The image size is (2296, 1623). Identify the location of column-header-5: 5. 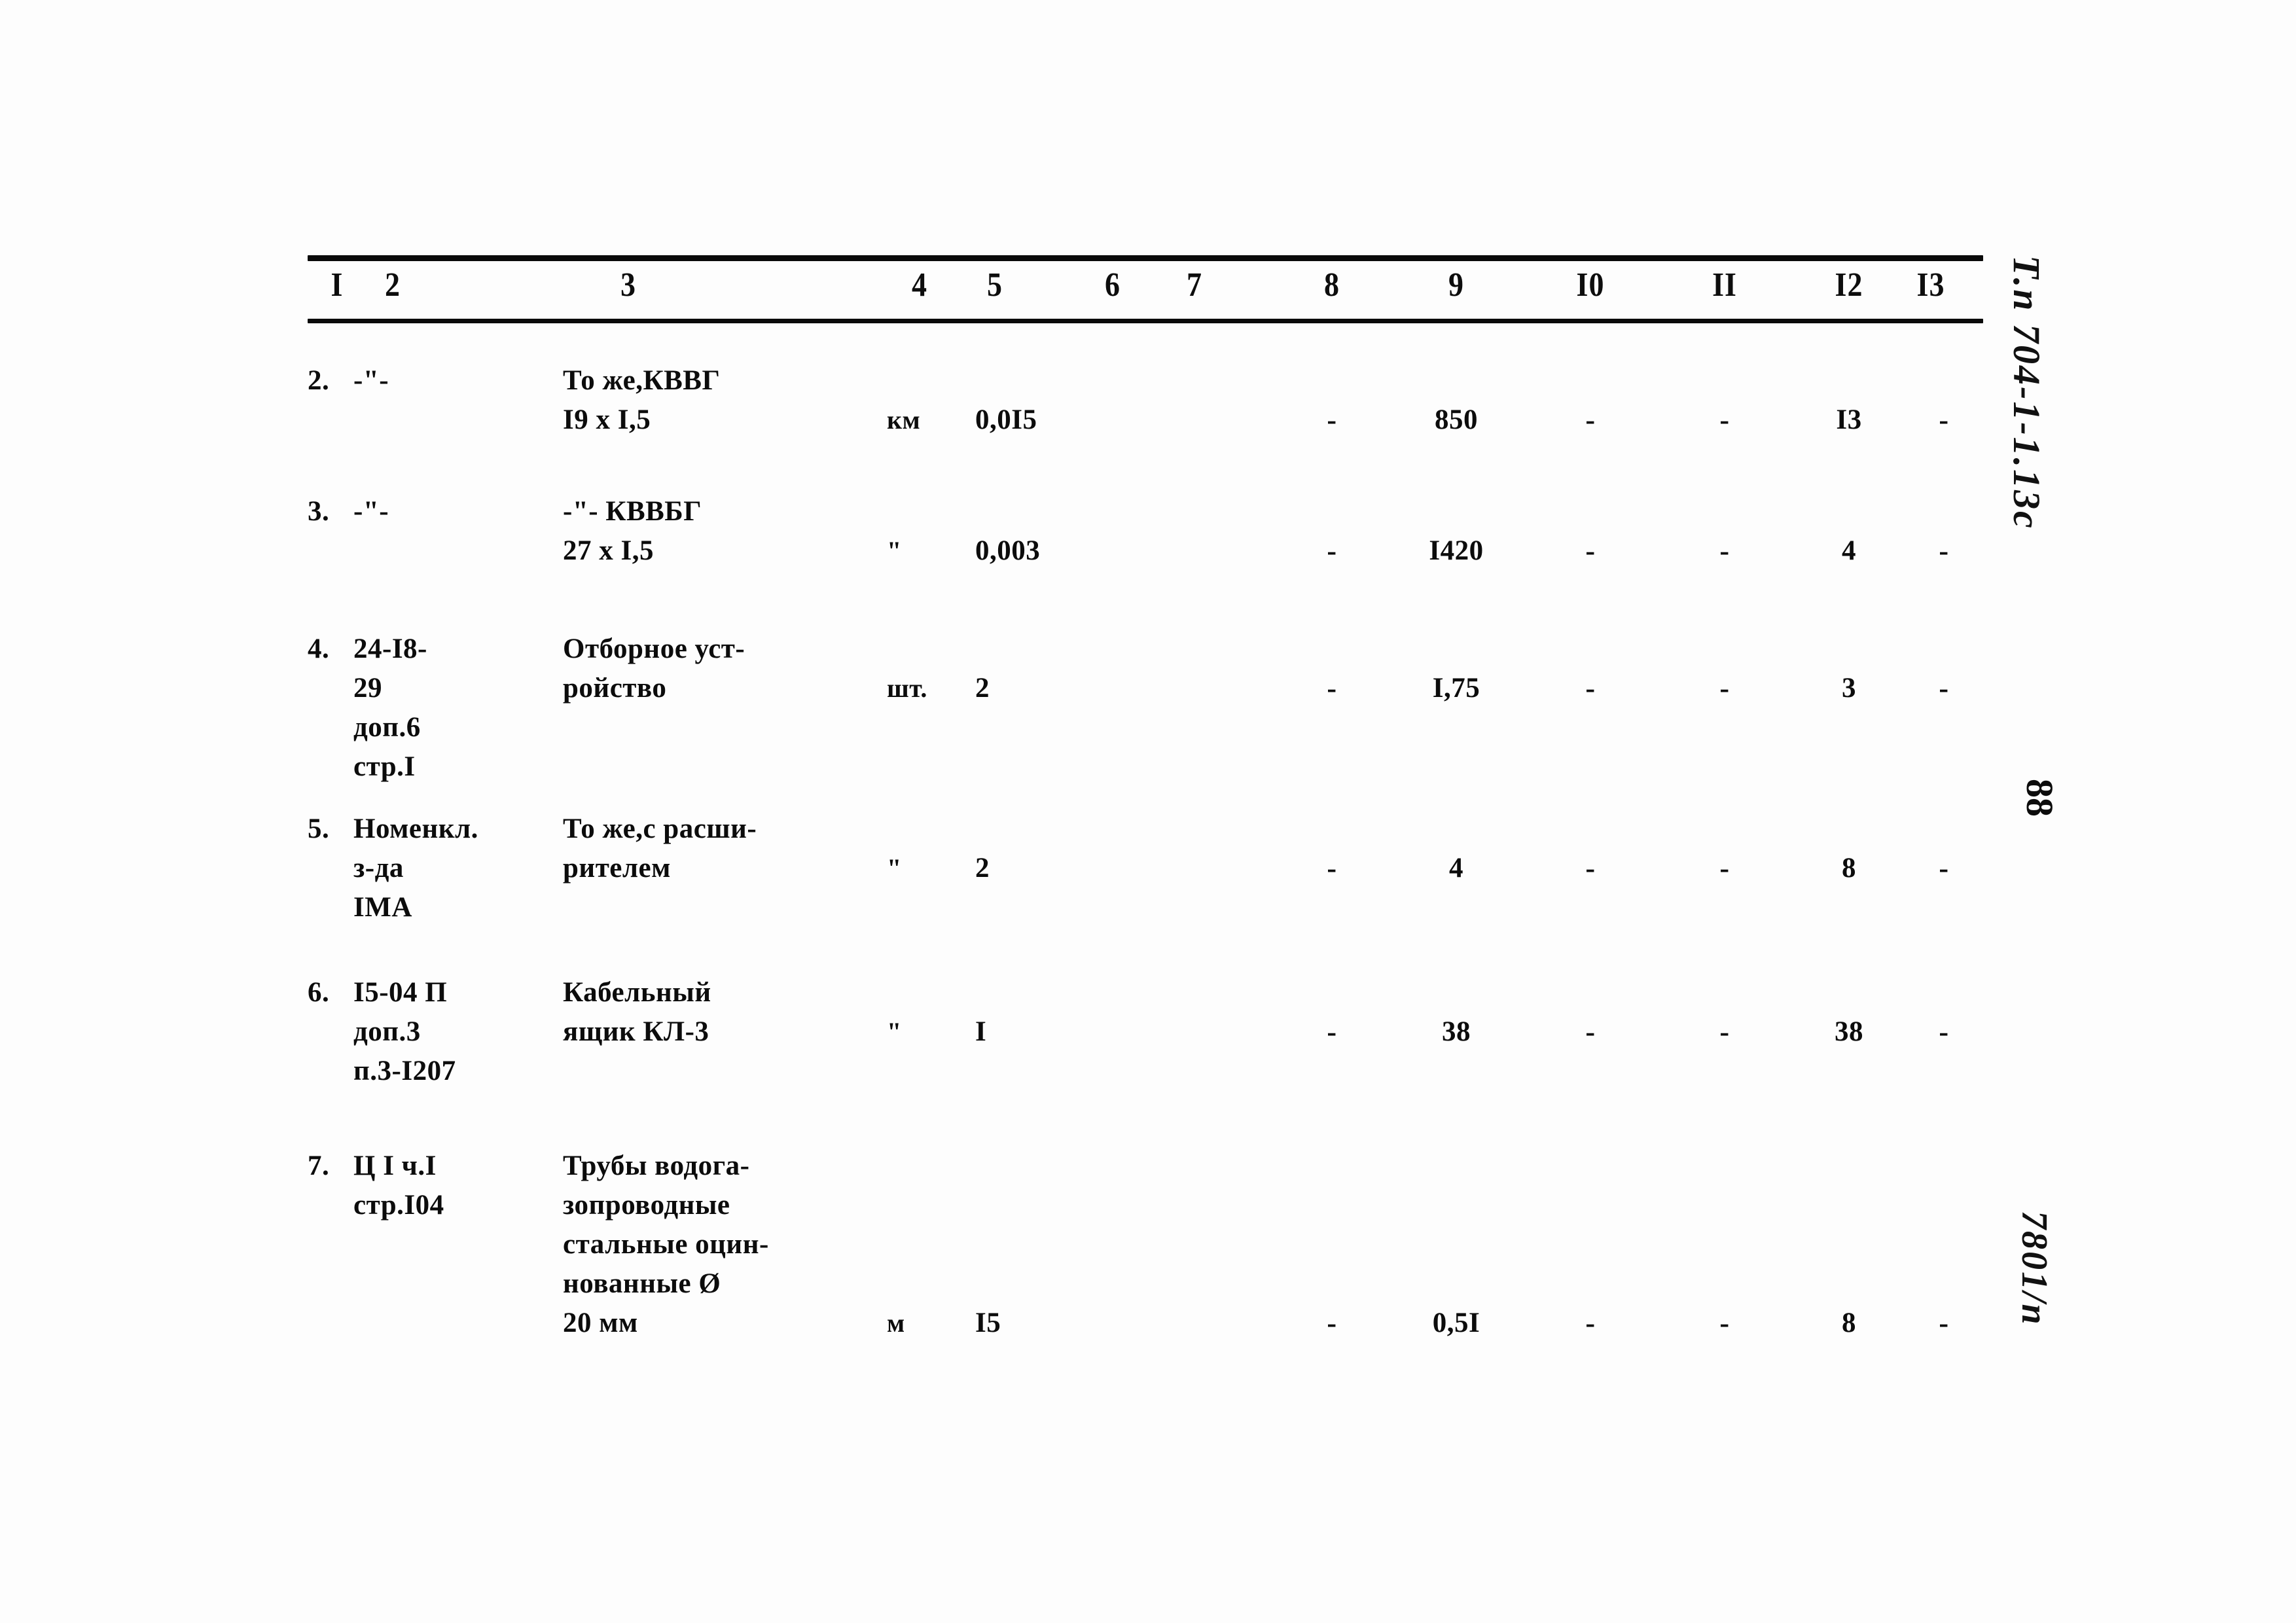
(995, 285).